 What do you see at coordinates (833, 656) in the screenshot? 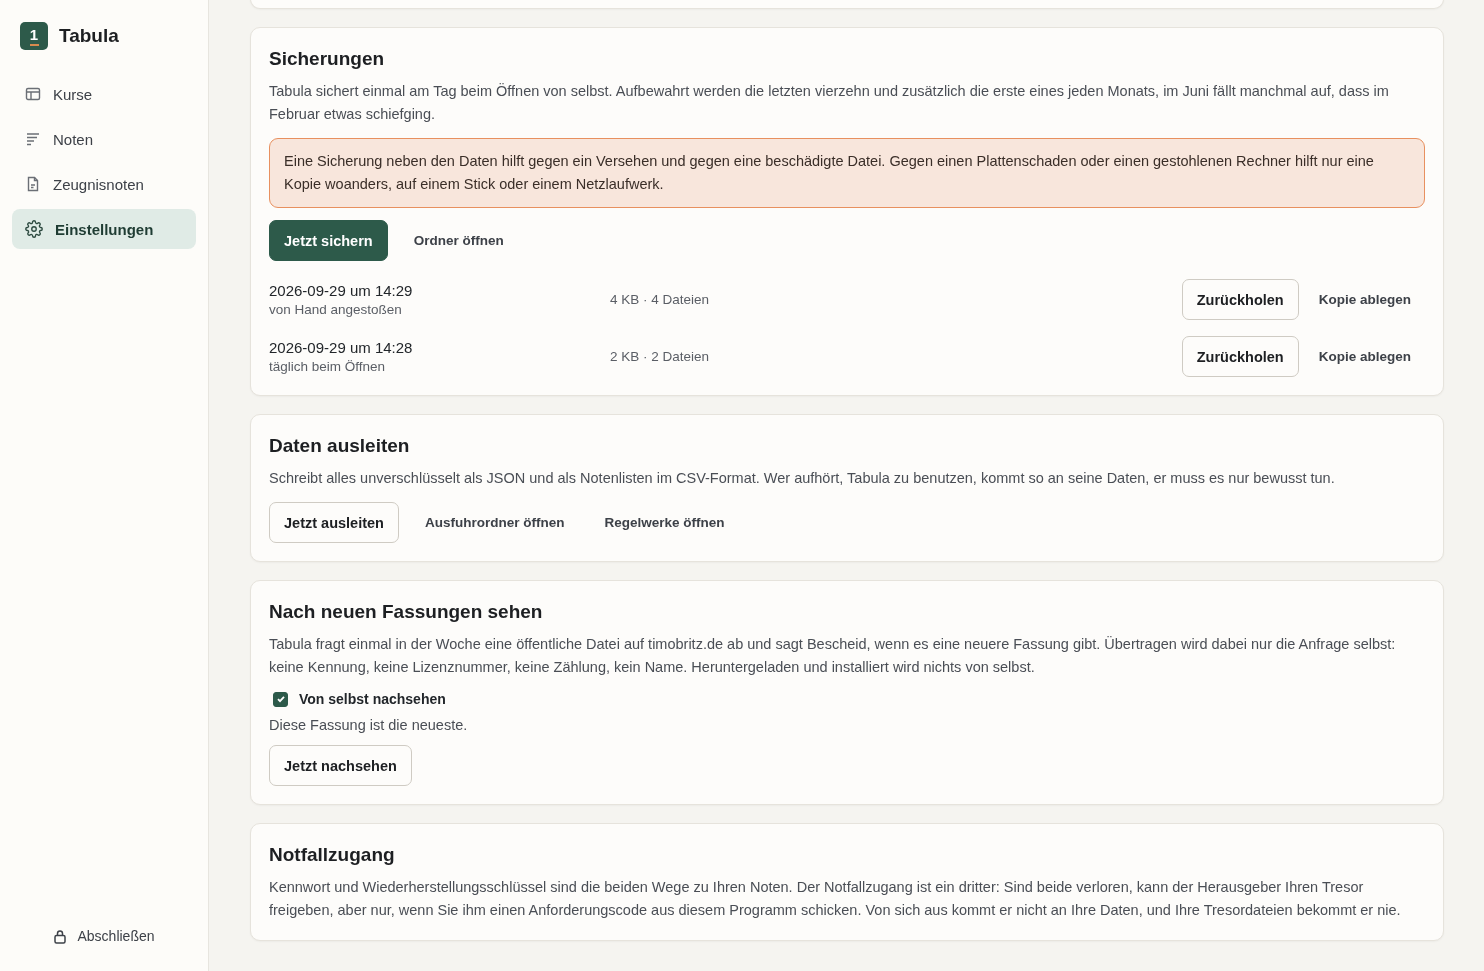
I see `section-description: Tabula fragt einmal in der Woche eine öffentliche Datei auf timobritz.de ab und sagt Bescheid, wenn es eine neuere Fassung gibt. Übertragen wird dabei nur die Anfrage selbst: keine Kennung, keine Lizenznummer, keine Zählung, kein Name. Heruntergeladen und installiert wird nichts von selbst.` at bounding box center [833, 656].